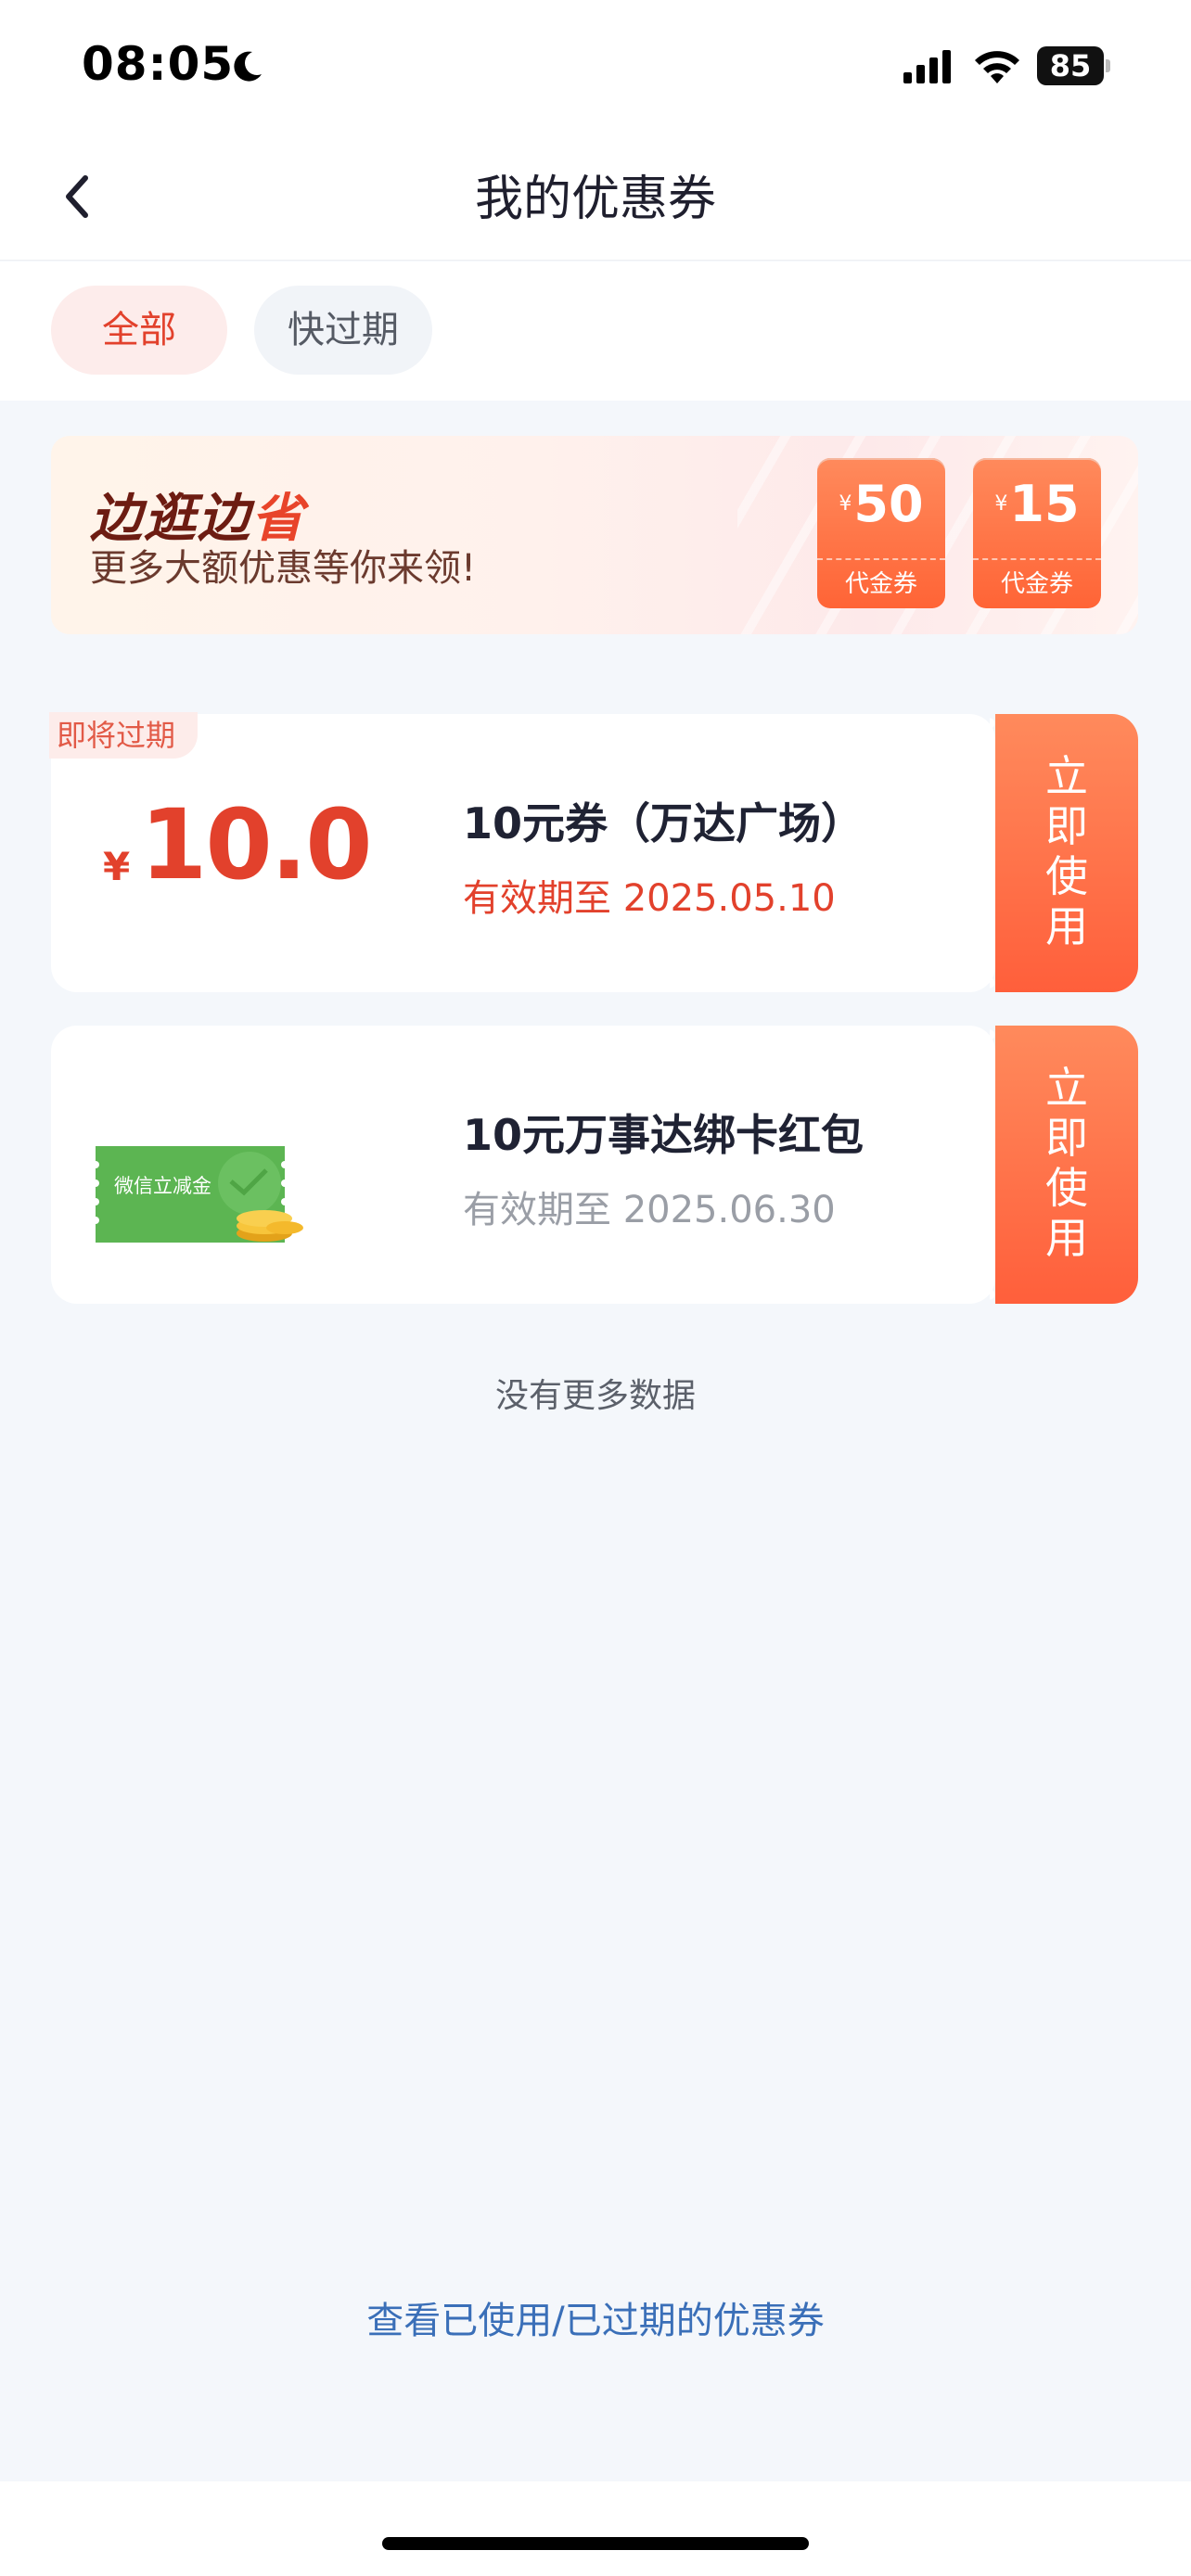 The height and width of the screenshot is (2576, 1191). Describe the element at coordinates (123, 736) in the screenshot. I see `expiring-badge: 即将过期` at that location.